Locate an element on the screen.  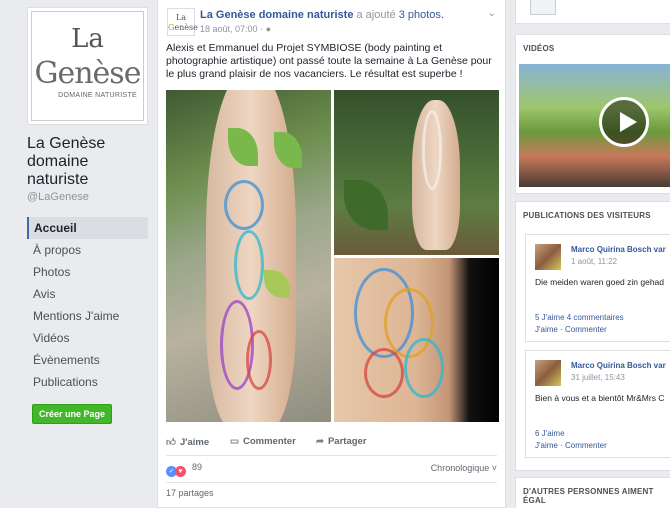
videos-card: VIDÉOS is located at coordinates (592, 114).